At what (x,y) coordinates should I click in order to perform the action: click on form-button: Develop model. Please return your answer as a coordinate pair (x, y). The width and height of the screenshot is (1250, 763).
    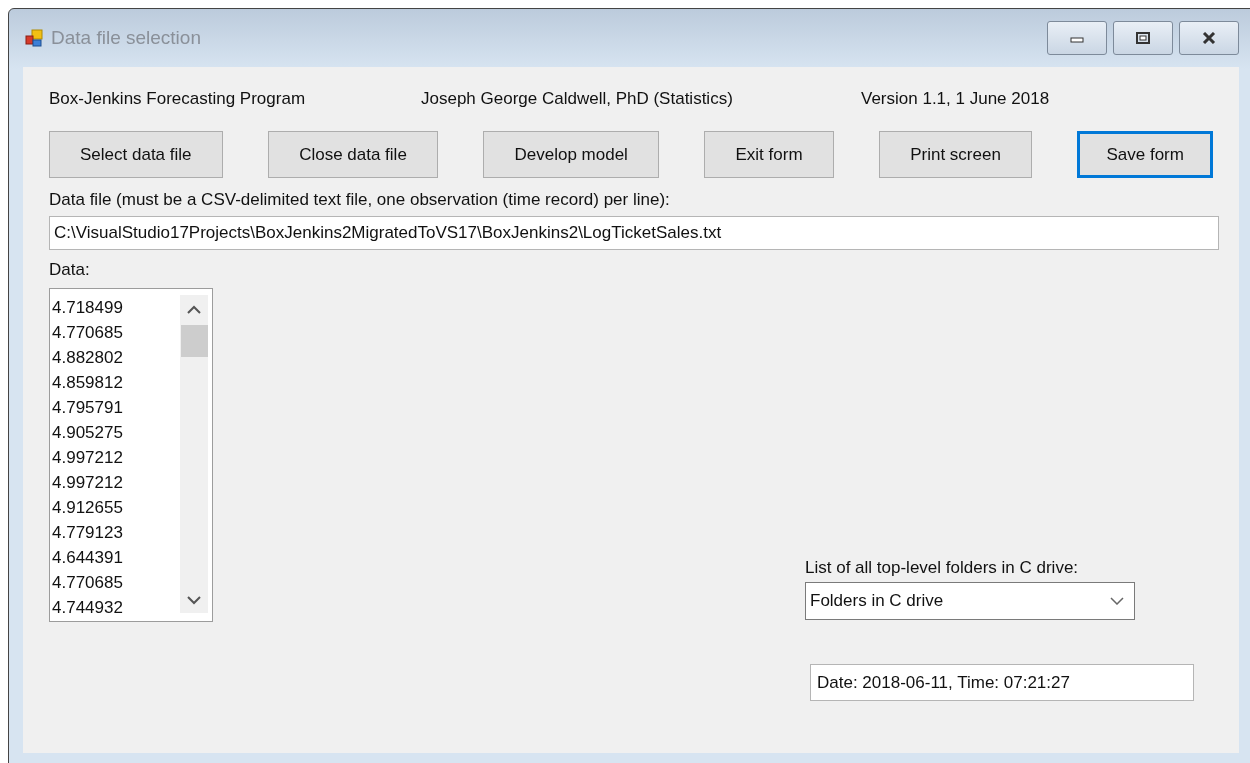
    Looking at the image, I should click on (571, 154).